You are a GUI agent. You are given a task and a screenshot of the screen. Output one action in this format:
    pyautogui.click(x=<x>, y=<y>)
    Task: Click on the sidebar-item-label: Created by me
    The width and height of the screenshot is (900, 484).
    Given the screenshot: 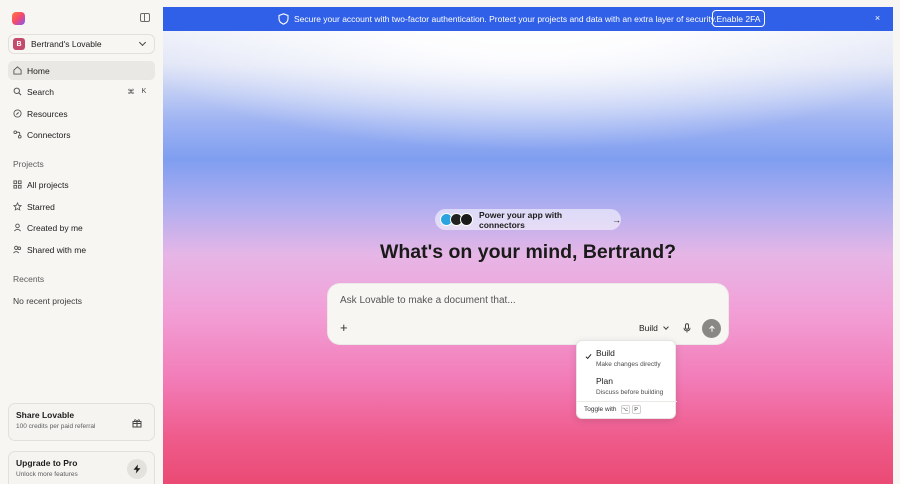 What is the action you would take?
    pyautogui.click(x=55, y=227)
    